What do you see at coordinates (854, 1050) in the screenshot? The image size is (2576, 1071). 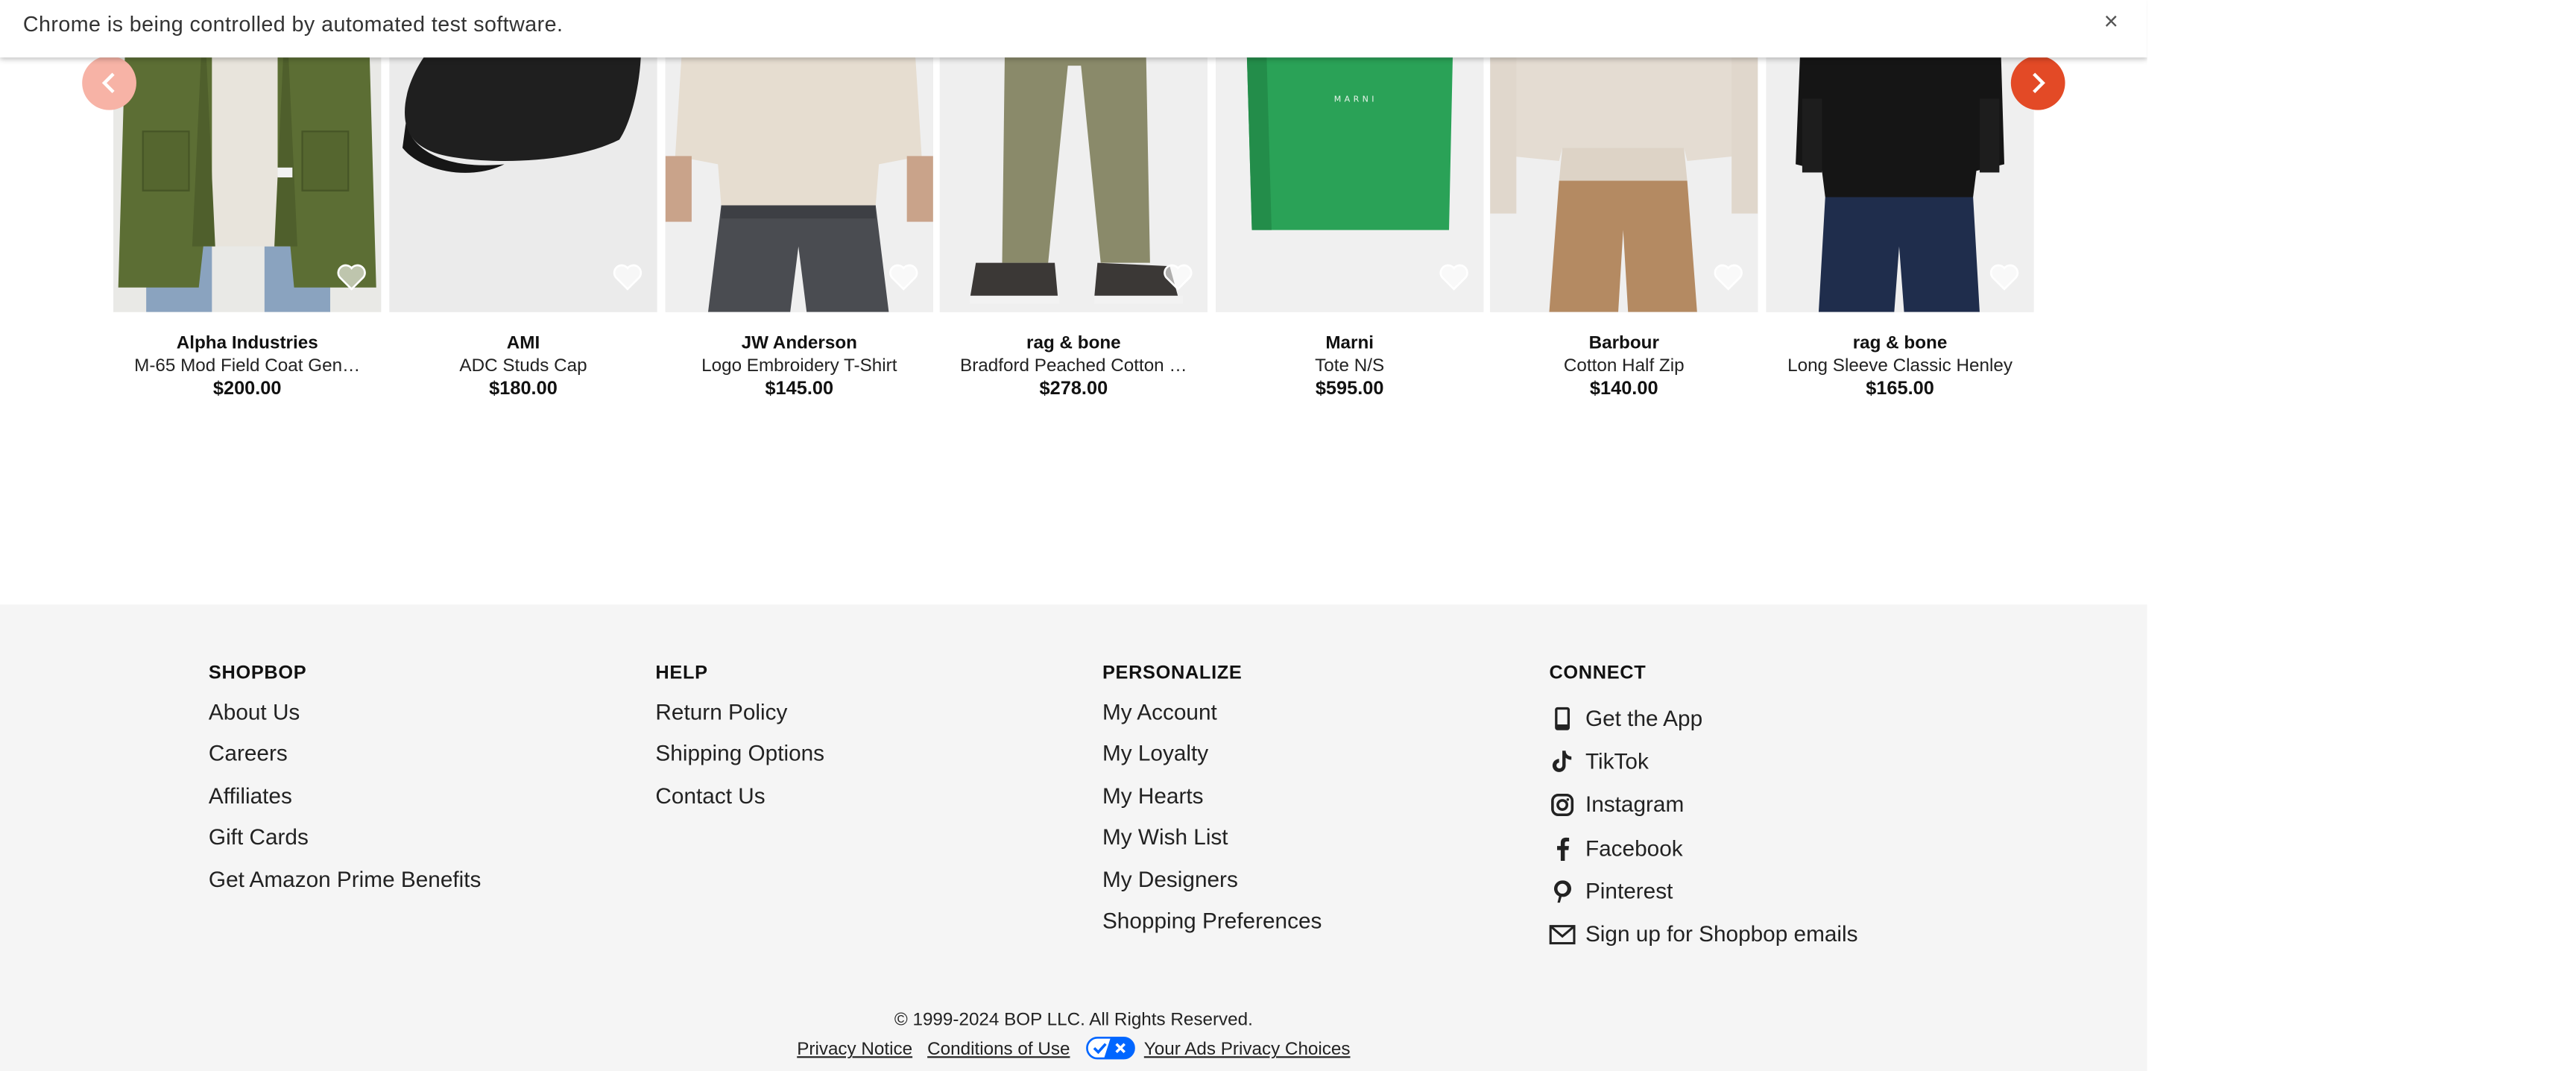 I see `privacy-notice-link: Privacy Notice` at bounding box center [854, 1050].